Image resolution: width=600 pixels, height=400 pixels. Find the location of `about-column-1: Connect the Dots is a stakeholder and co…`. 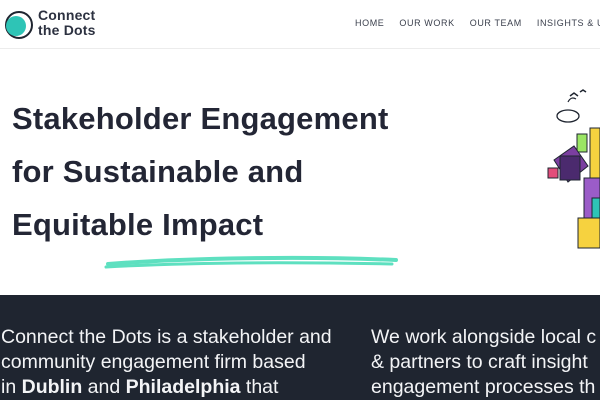

about-column-1: Connect the Dots is a stakeholder and co… is located at coordinates (166, 362).